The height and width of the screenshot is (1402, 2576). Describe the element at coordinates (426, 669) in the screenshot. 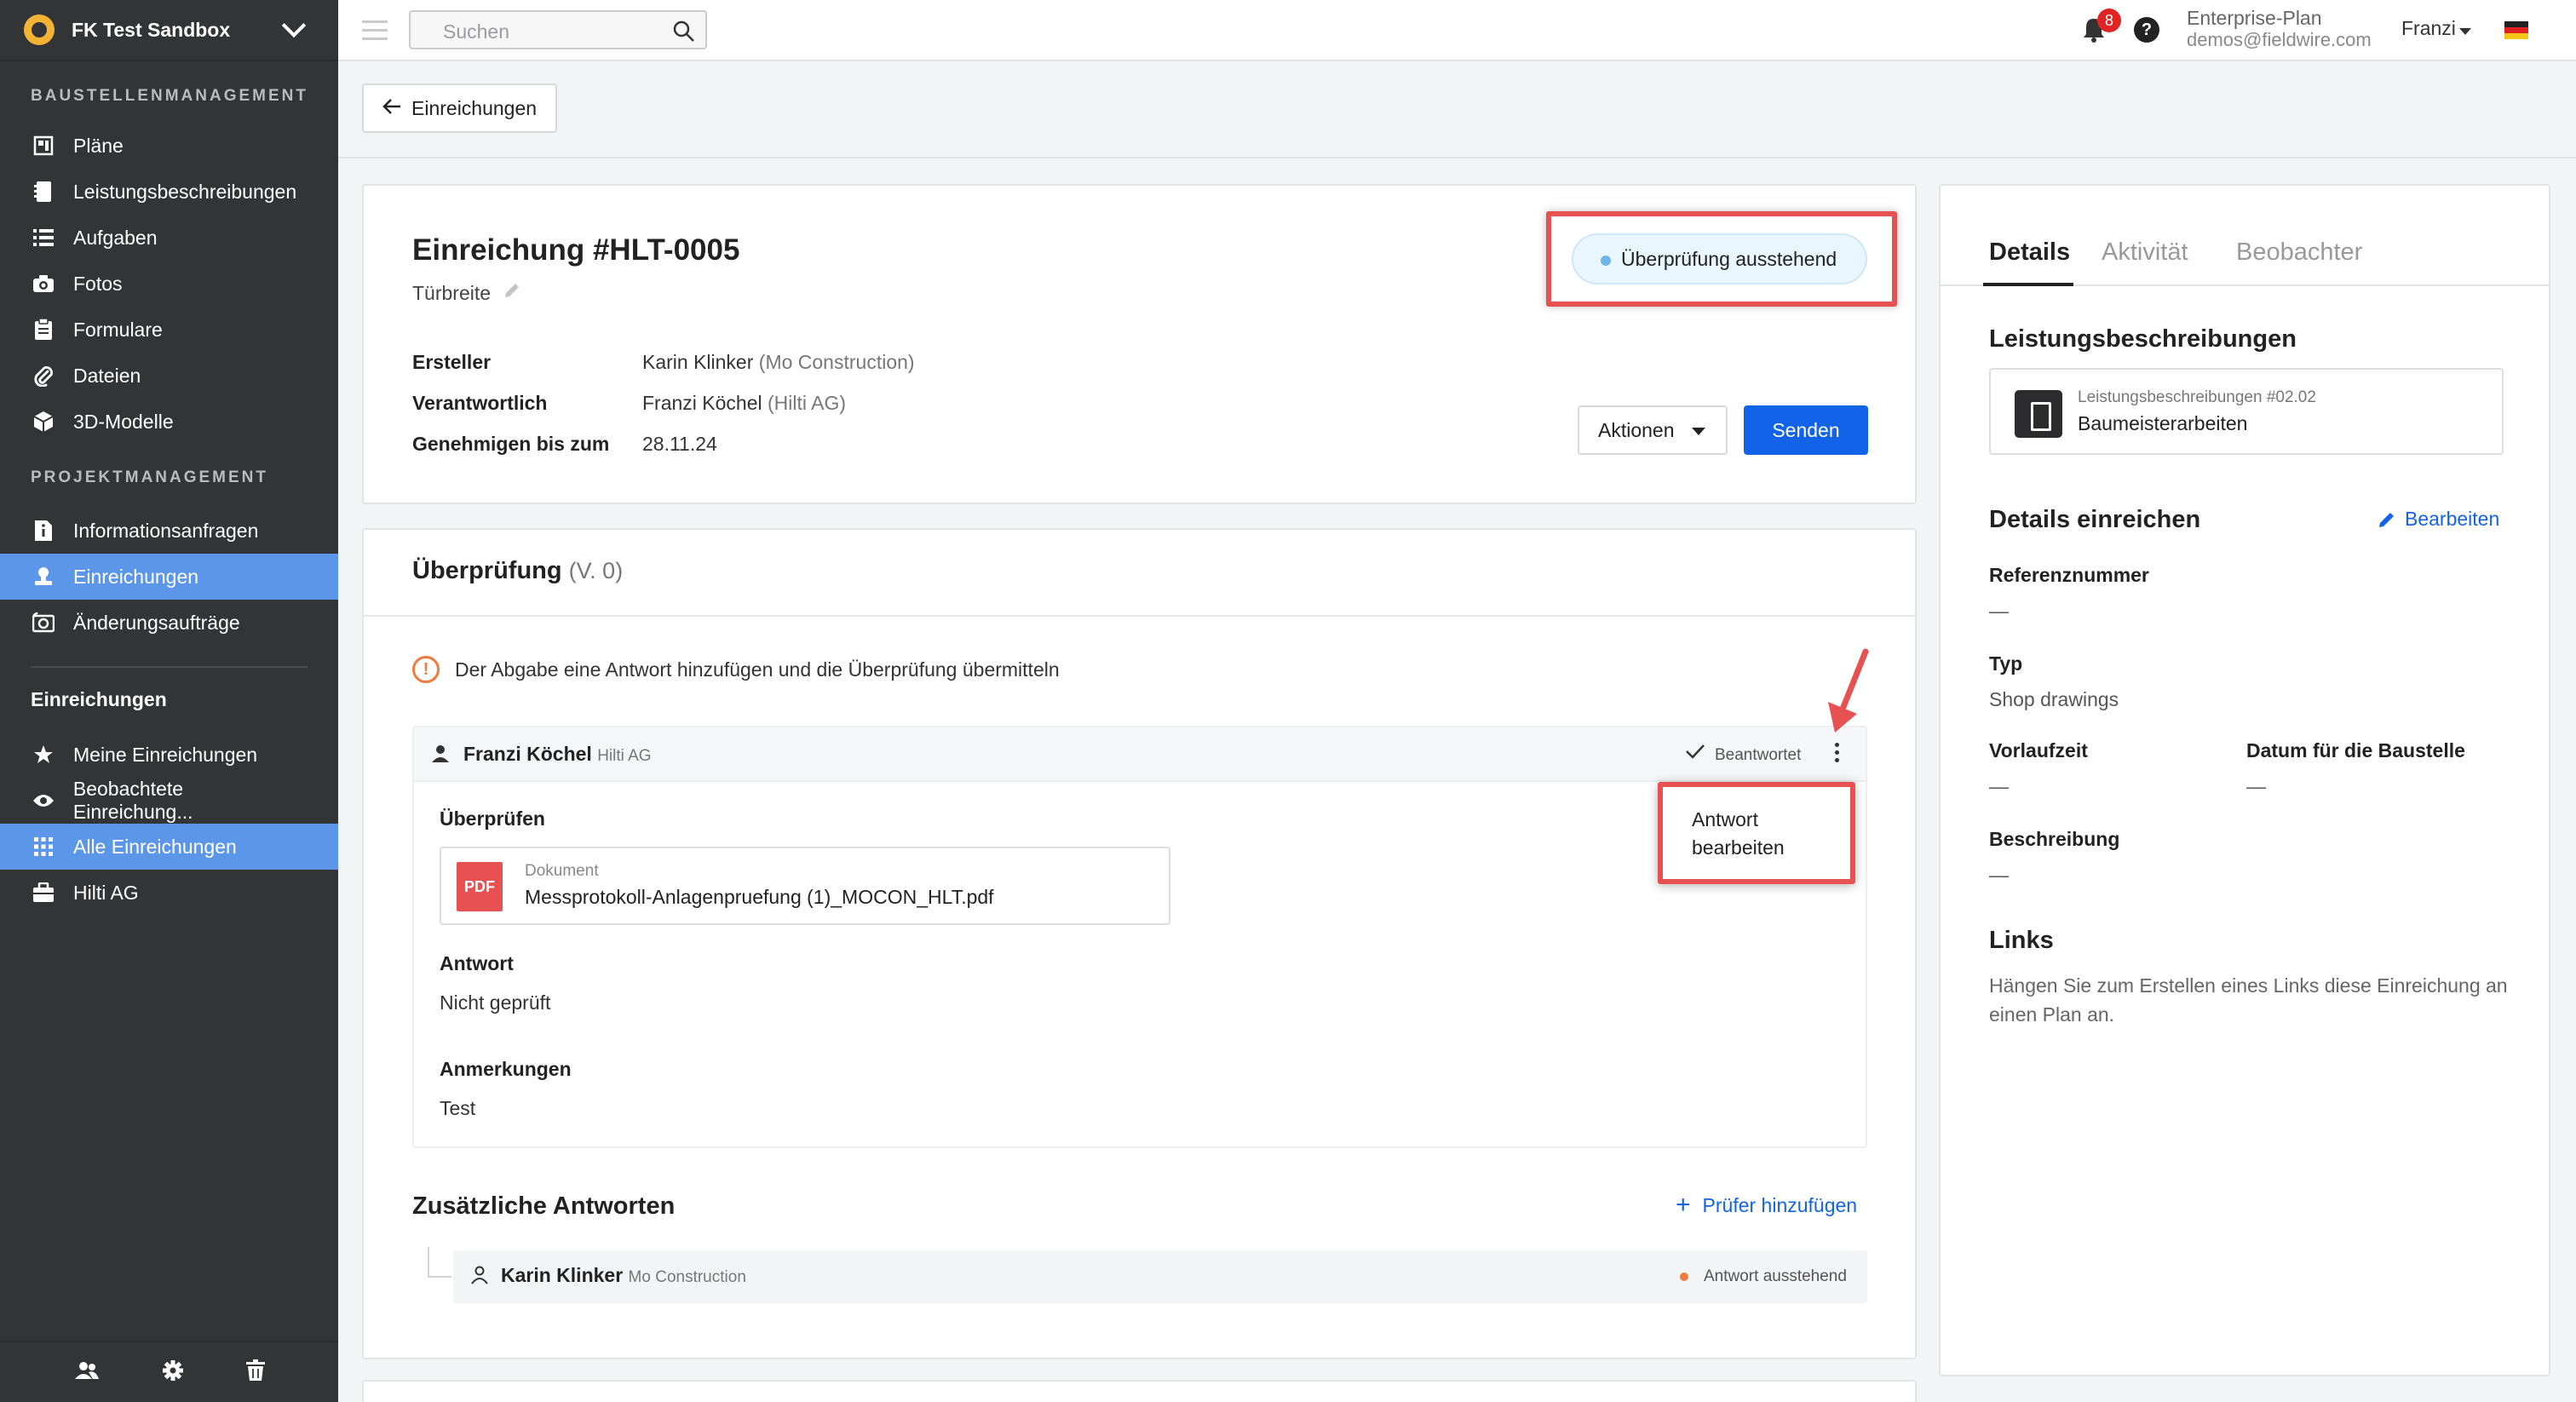

I see `warning-icon: !` at that location.